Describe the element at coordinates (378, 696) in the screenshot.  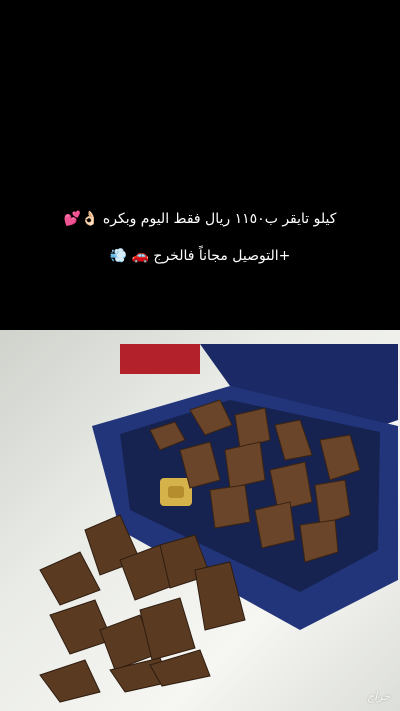
I see `watermark-text: حراج` at that location.